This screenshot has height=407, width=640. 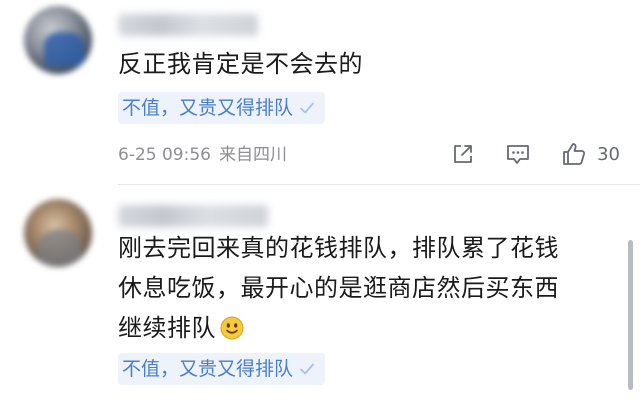 What do you see at coordinates (208, 369) in the screenshot?
I see `opinion-tag-label: 不值，又贵又得排队` at bounding box center [208, 369].